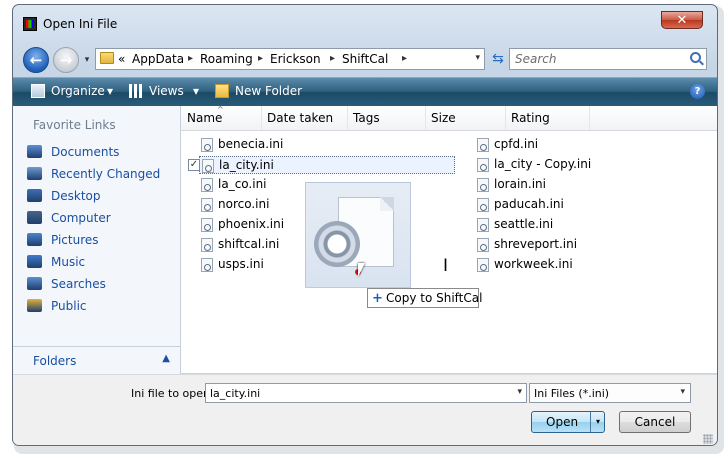 This screenshot has width=728, height=459. I want to click on cancel-button: Cancel, so click(655, 422).